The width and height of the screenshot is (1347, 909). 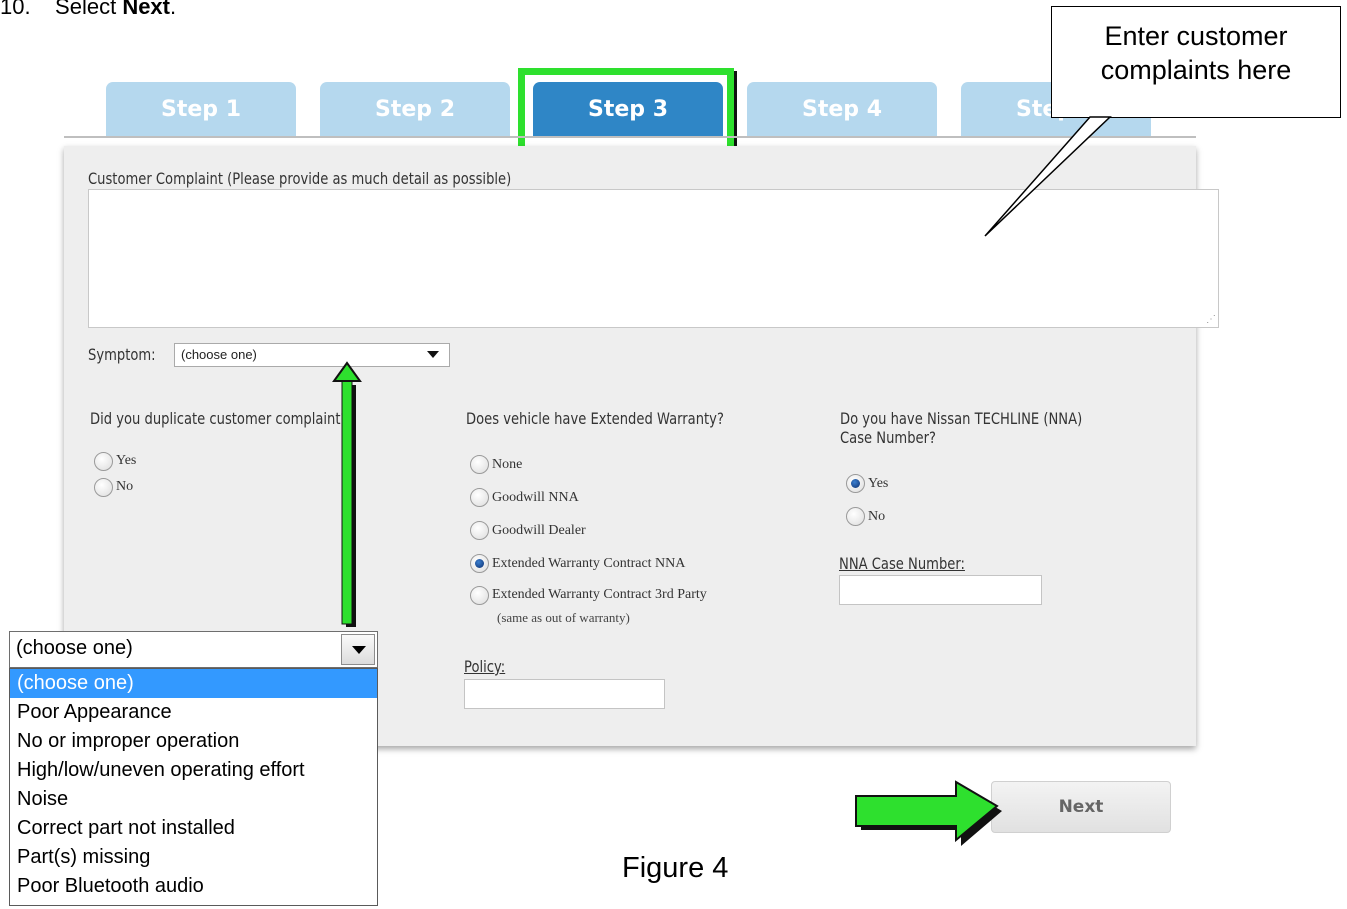 What do you see at coordinates (1048, 176) in the screenshot?
I see `callout-pointer` at bounding box center [1048, 176].